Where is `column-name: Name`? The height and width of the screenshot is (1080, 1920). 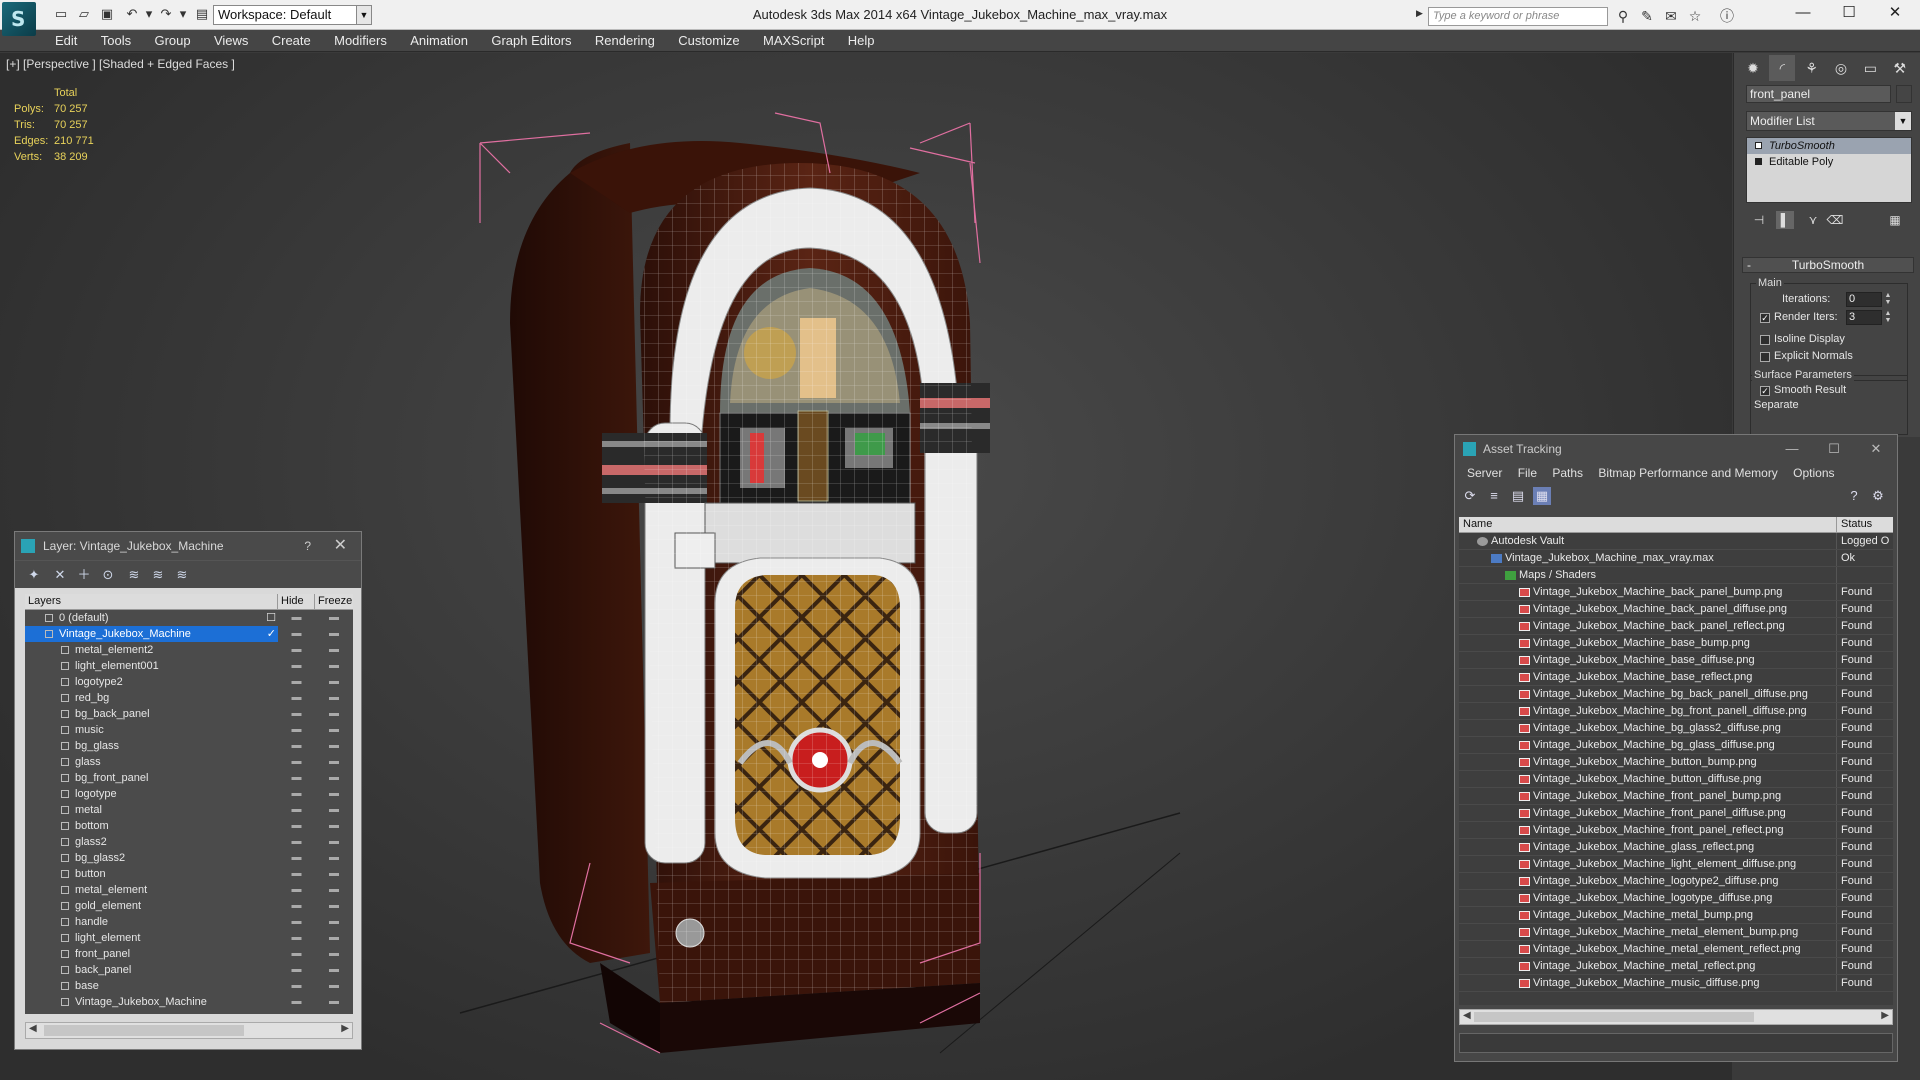
column-name: Name is located at coordinates (1648, 524).